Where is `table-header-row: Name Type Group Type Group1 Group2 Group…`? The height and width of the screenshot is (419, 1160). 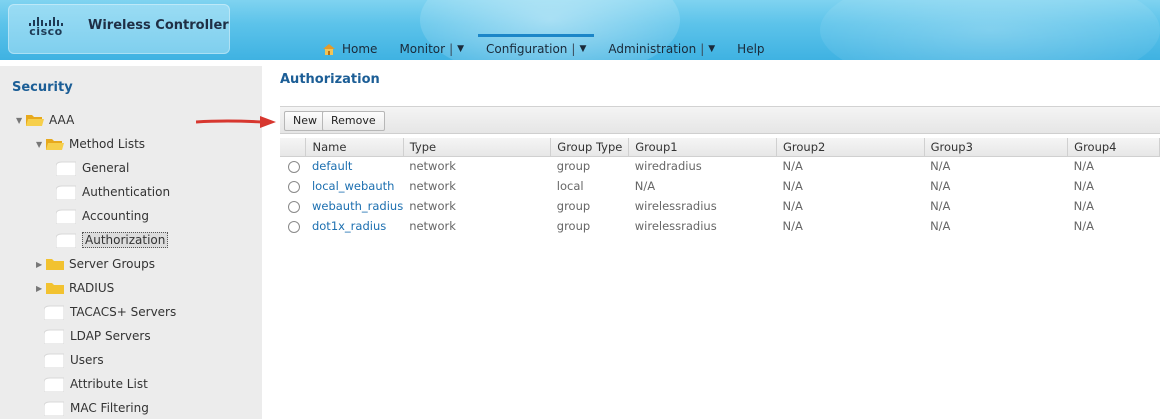
table-header-row: Name Type Group Type Group1 Group2 Group… is located at coordinates (720, 147).